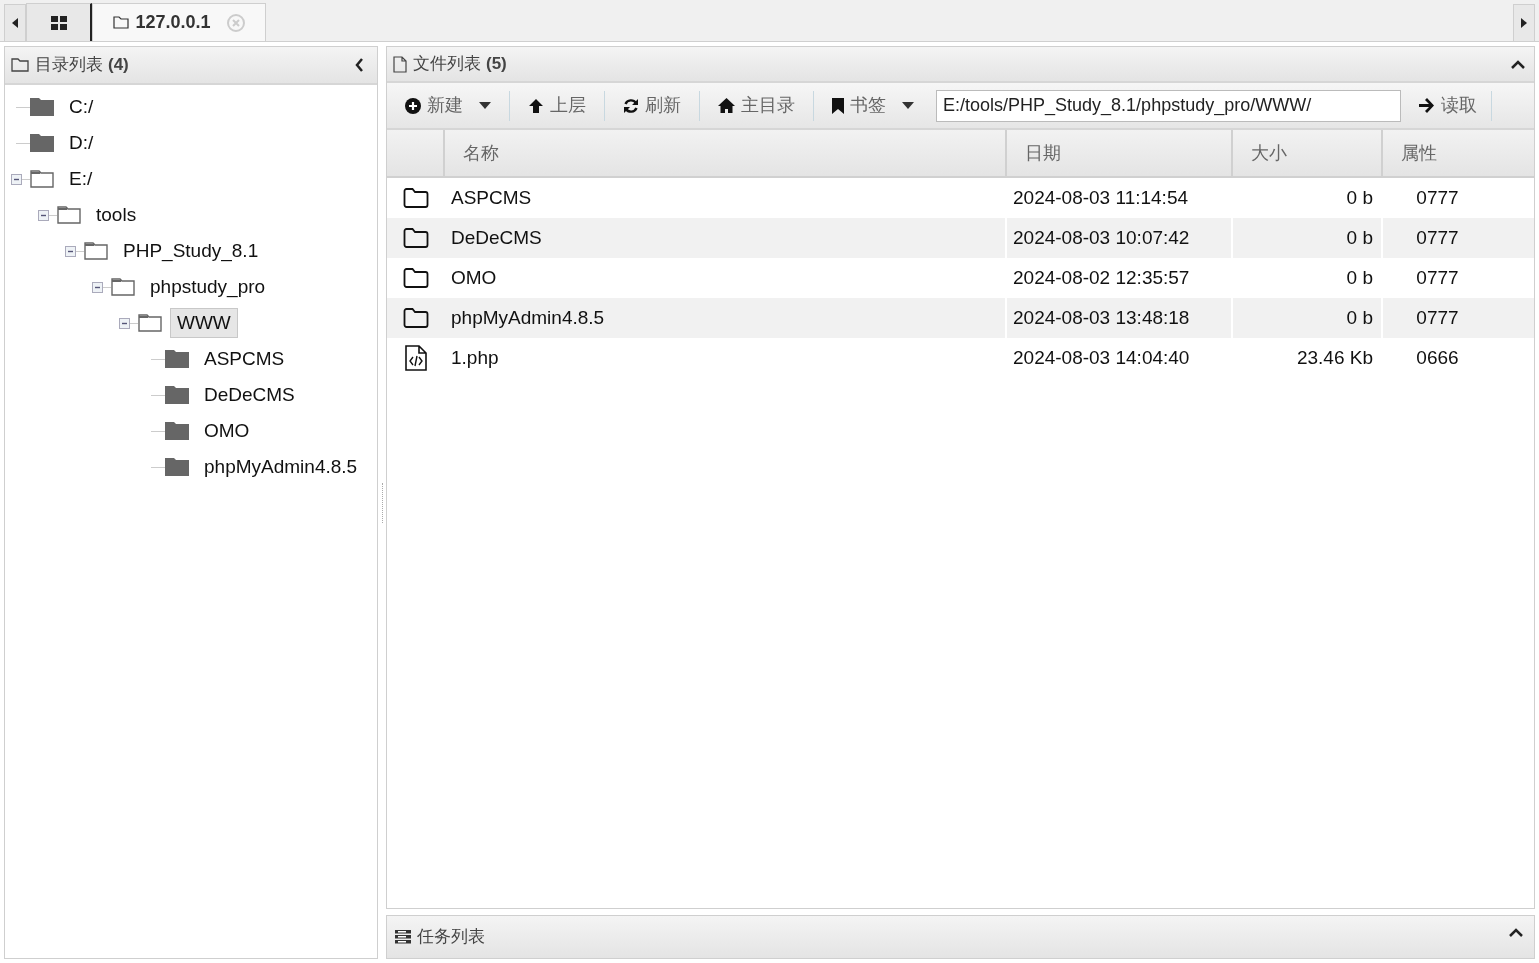  What do you see at coordinates (1101, 277) in the screenshot?
I see `table-cell-text: 2024-08-02 12:35:57` at bounding box center [1101, 277].